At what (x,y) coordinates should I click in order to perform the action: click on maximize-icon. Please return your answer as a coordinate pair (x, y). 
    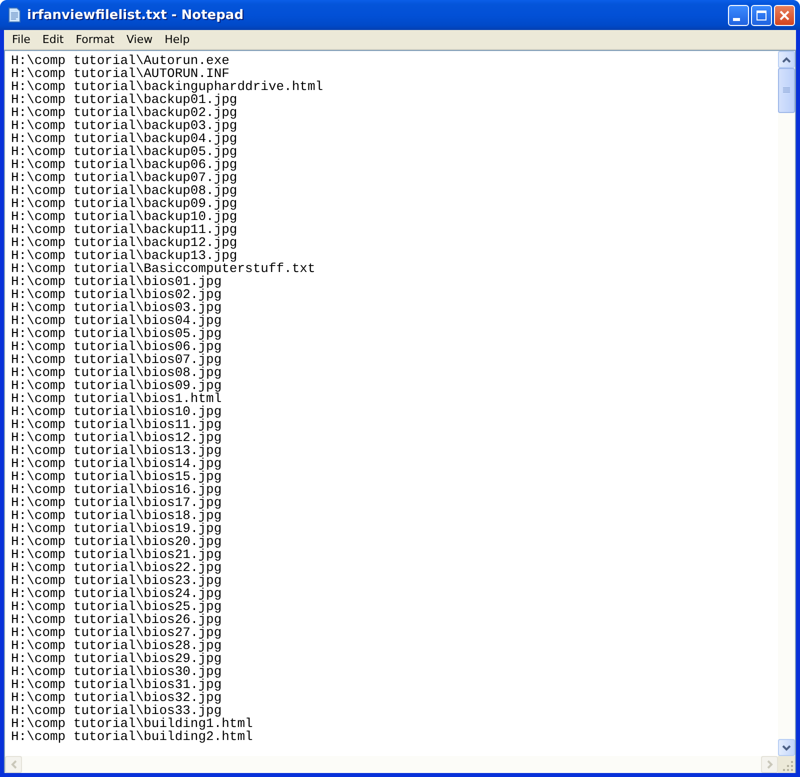
    Looking at the image, I should click on (761, 15).